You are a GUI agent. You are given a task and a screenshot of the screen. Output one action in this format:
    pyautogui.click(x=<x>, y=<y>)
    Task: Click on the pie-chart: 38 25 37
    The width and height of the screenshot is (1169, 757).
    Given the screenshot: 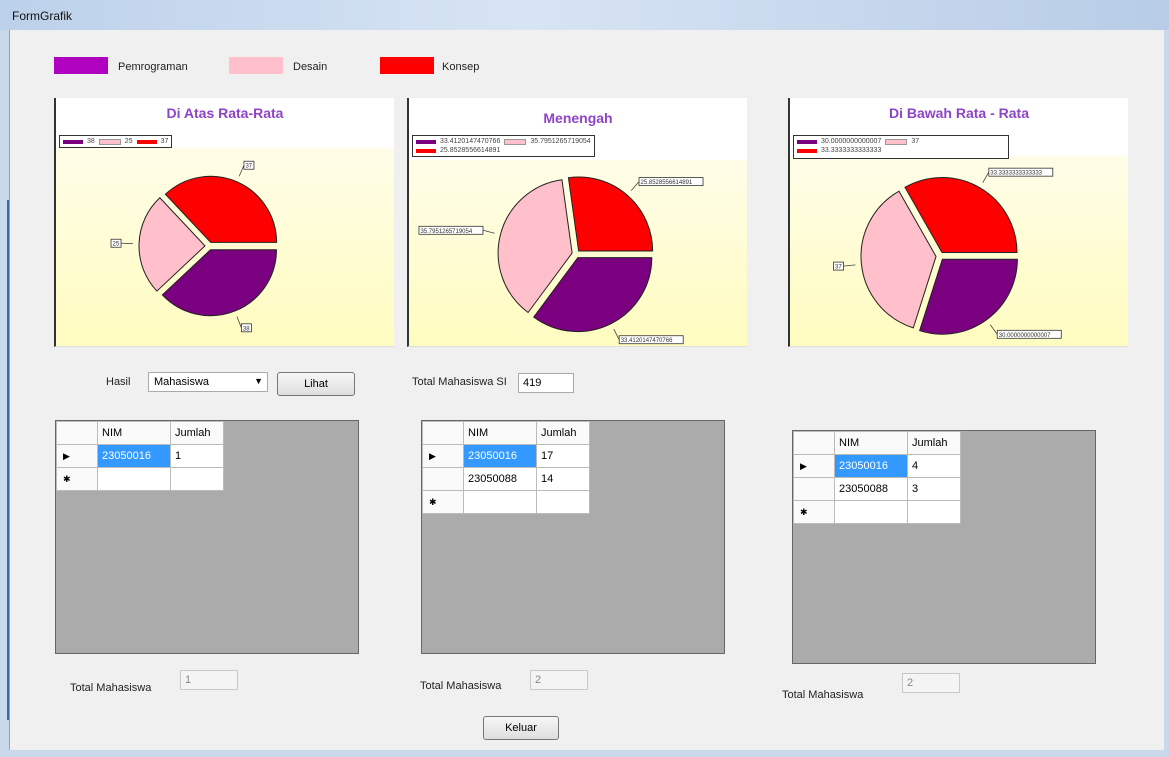 What is the action you would take?
    pyautogui.click(x=194, y=246)
    